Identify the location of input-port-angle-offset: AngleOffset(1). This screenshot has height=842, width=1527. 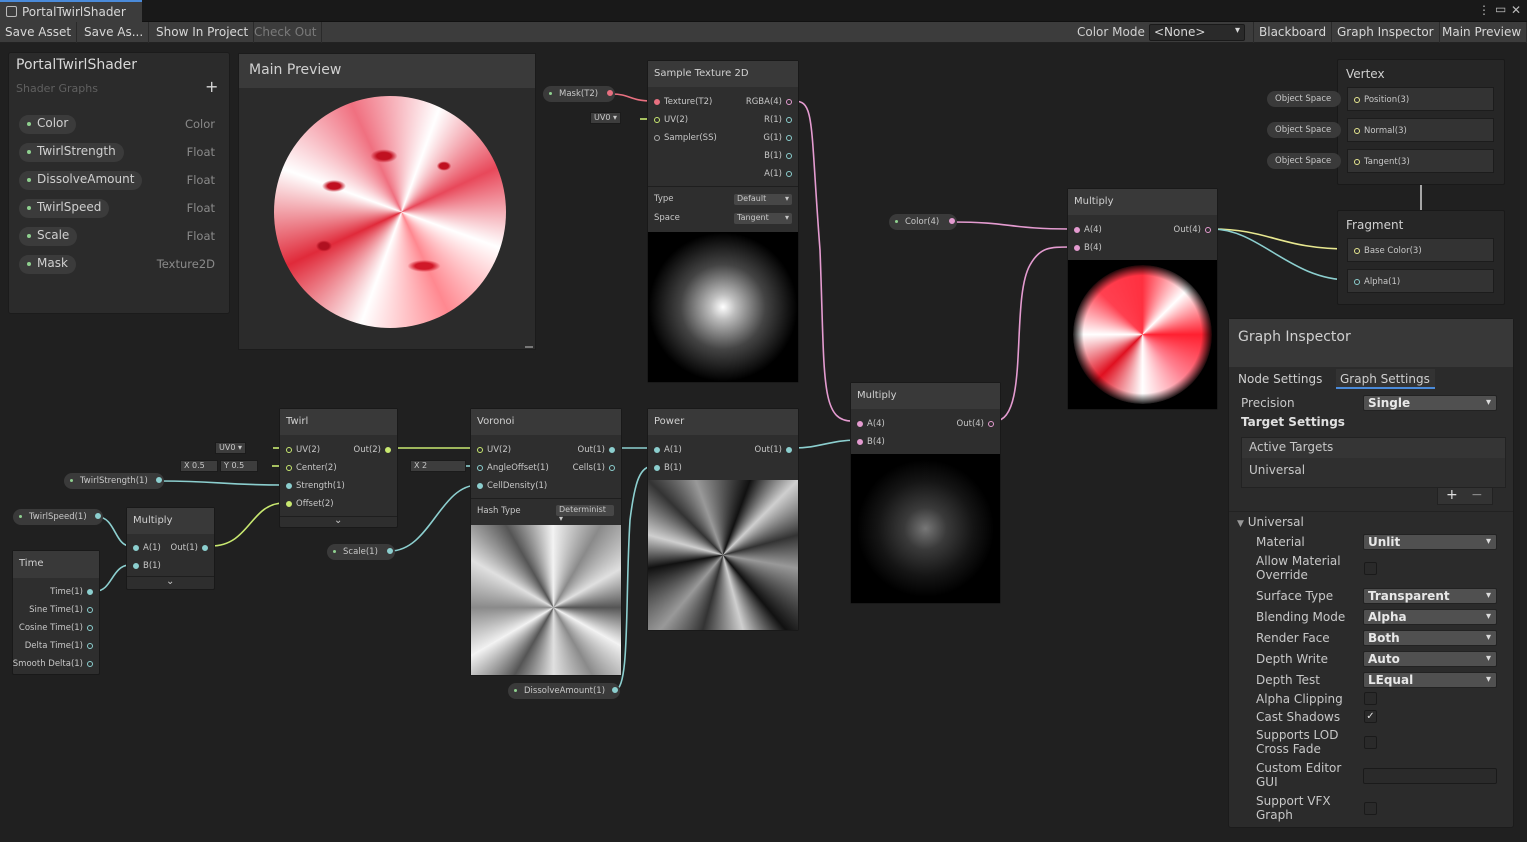
(511, 468).